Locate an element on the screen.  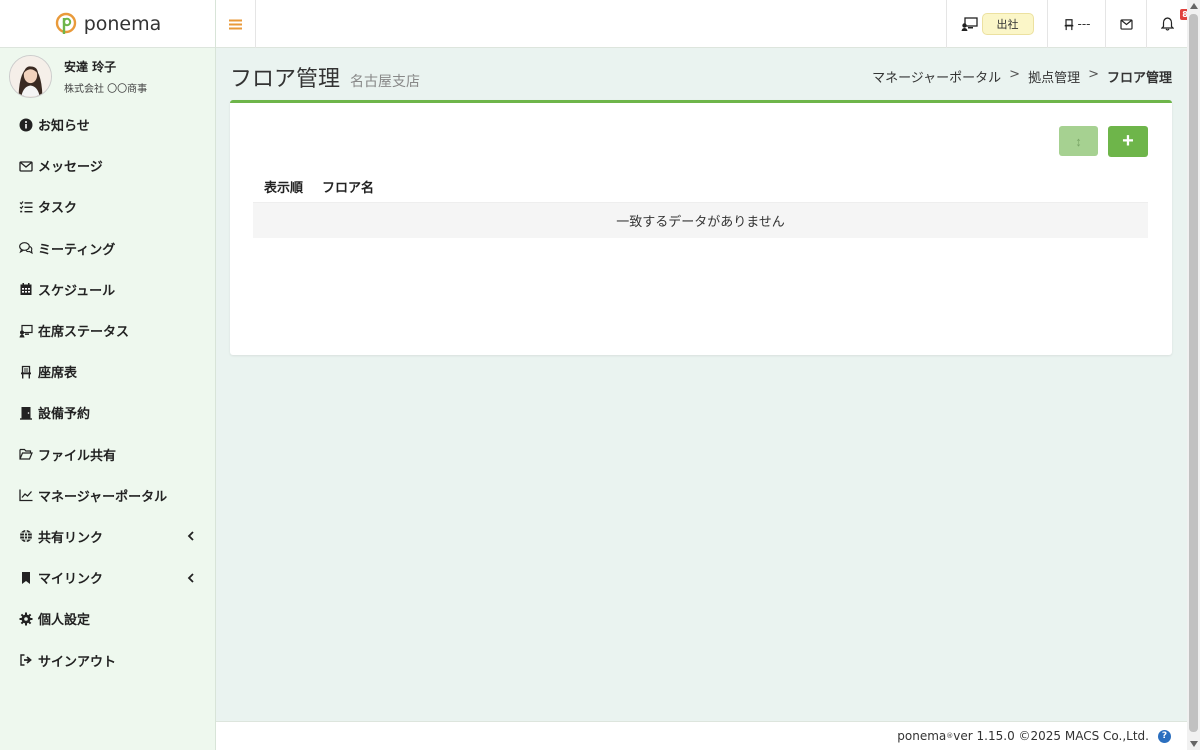
top-bar: 出社 --- 8 is located at coordinates (703, 24).